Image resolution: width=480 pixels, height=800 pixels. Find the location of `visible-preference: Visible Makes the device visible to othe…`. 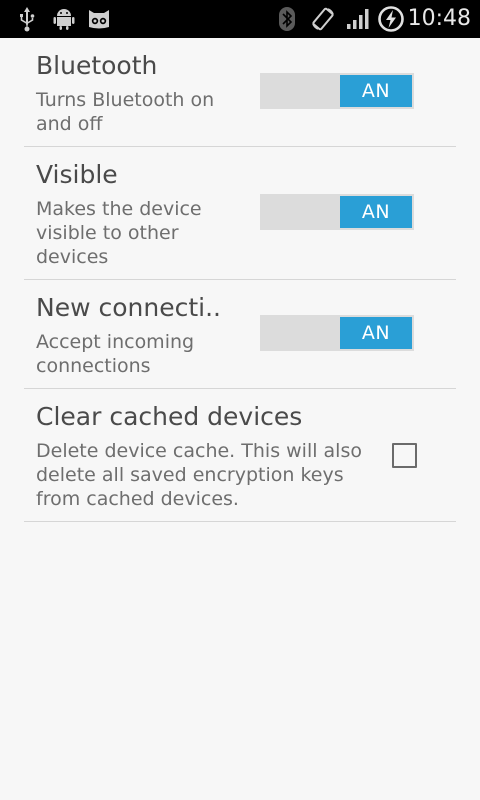

visible-preference: Visible Makes the device visible to othe… is located at coordinates (240, 213).